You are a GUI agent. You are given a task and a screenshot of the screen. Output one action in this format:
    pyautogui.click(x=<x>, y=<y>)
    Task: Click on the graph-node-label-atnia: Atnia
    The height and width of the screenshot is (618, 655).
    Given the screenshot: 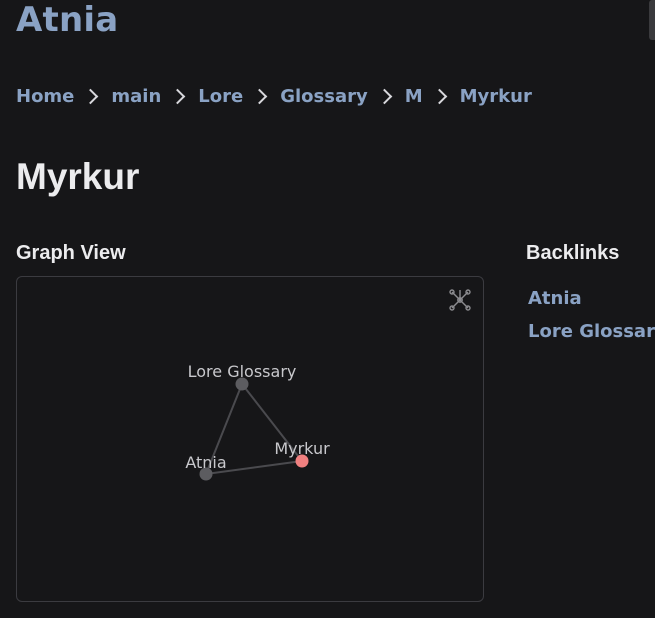 What is the action you would take?
    pyautogui.click(x=205, y=462)
    